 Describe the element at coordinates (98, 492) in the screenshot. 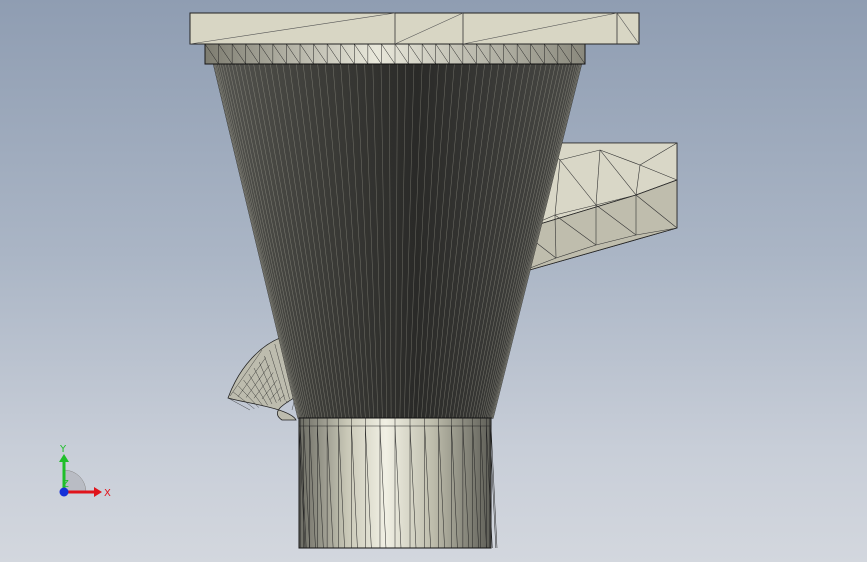

I see `x-arrow-head` at that location.